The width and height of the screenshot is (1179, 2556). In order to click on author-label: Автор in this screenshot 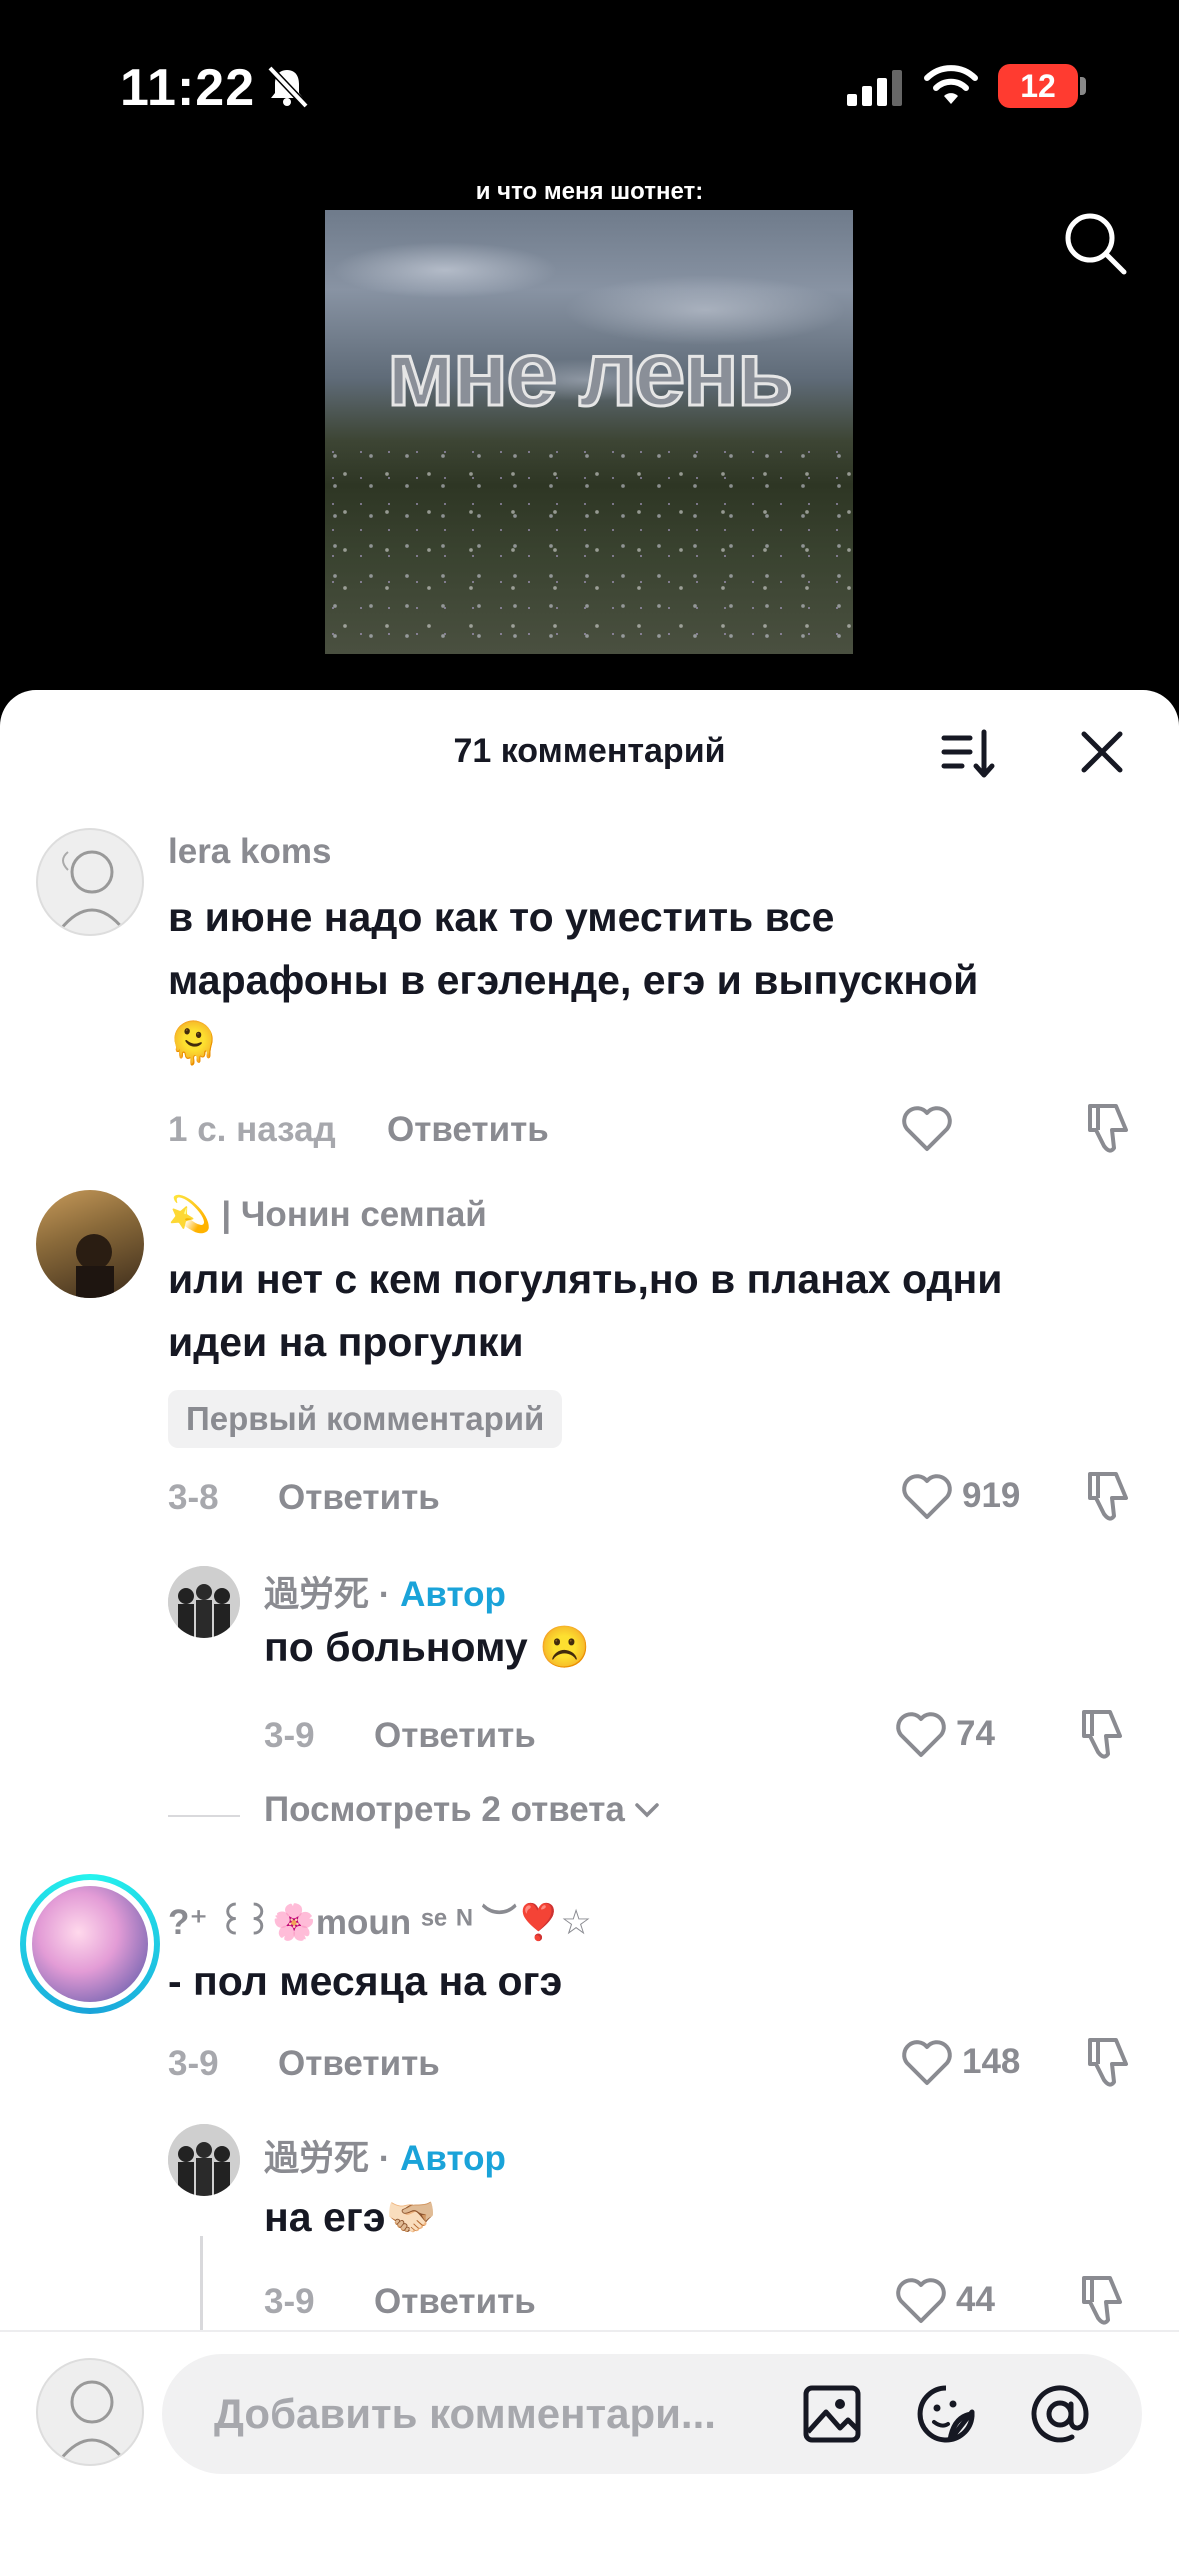, I will do `click(453, 1594)`.